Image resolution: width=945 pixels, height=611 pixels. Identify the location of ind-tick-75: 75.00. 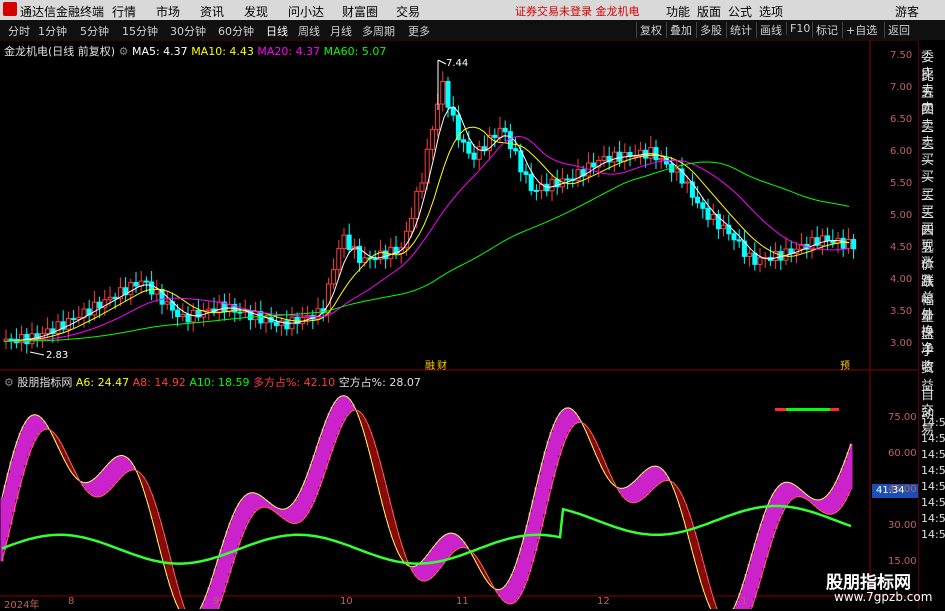
(902, 417).